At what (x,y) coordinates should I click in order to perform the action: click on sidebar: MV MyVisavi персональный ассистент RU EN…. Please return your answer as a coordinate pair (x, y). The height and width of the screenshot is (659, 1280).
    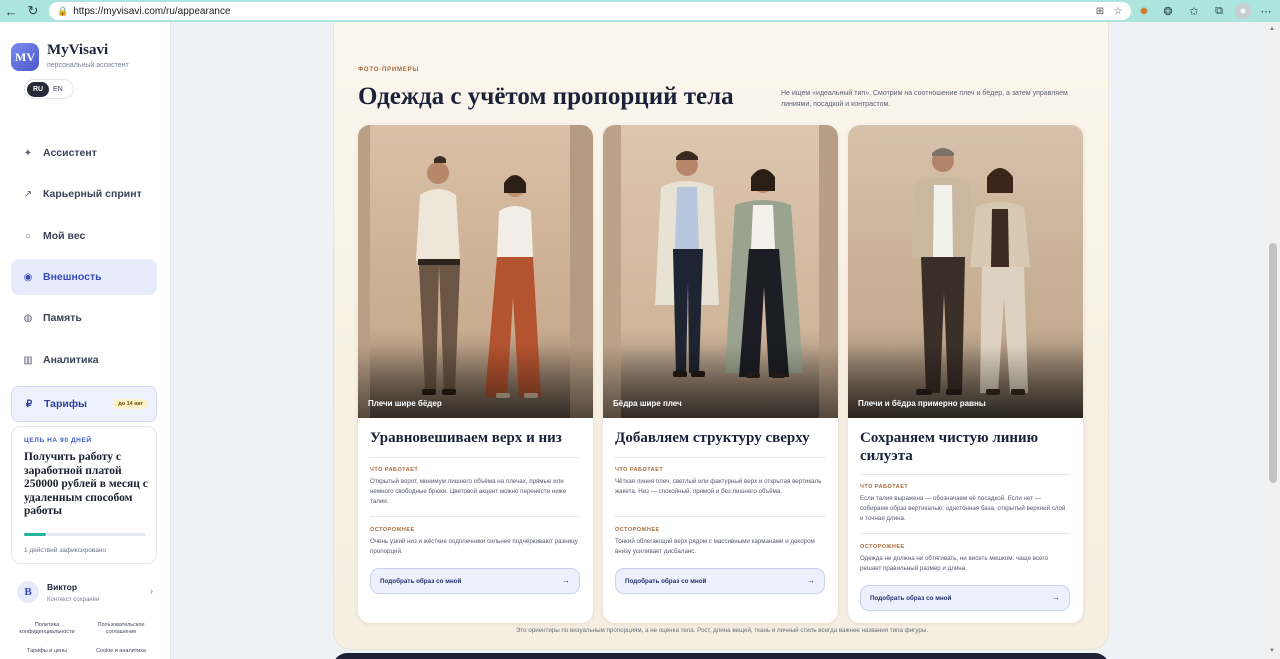
    Looking at the image, I should click on (85, 340).